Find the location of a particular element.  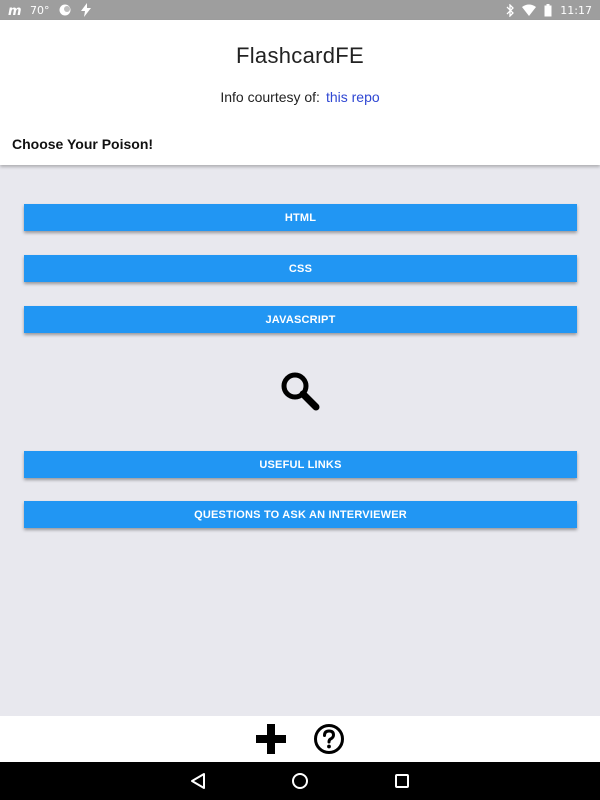

html-button: HTML is located at coordinates (300, 217).